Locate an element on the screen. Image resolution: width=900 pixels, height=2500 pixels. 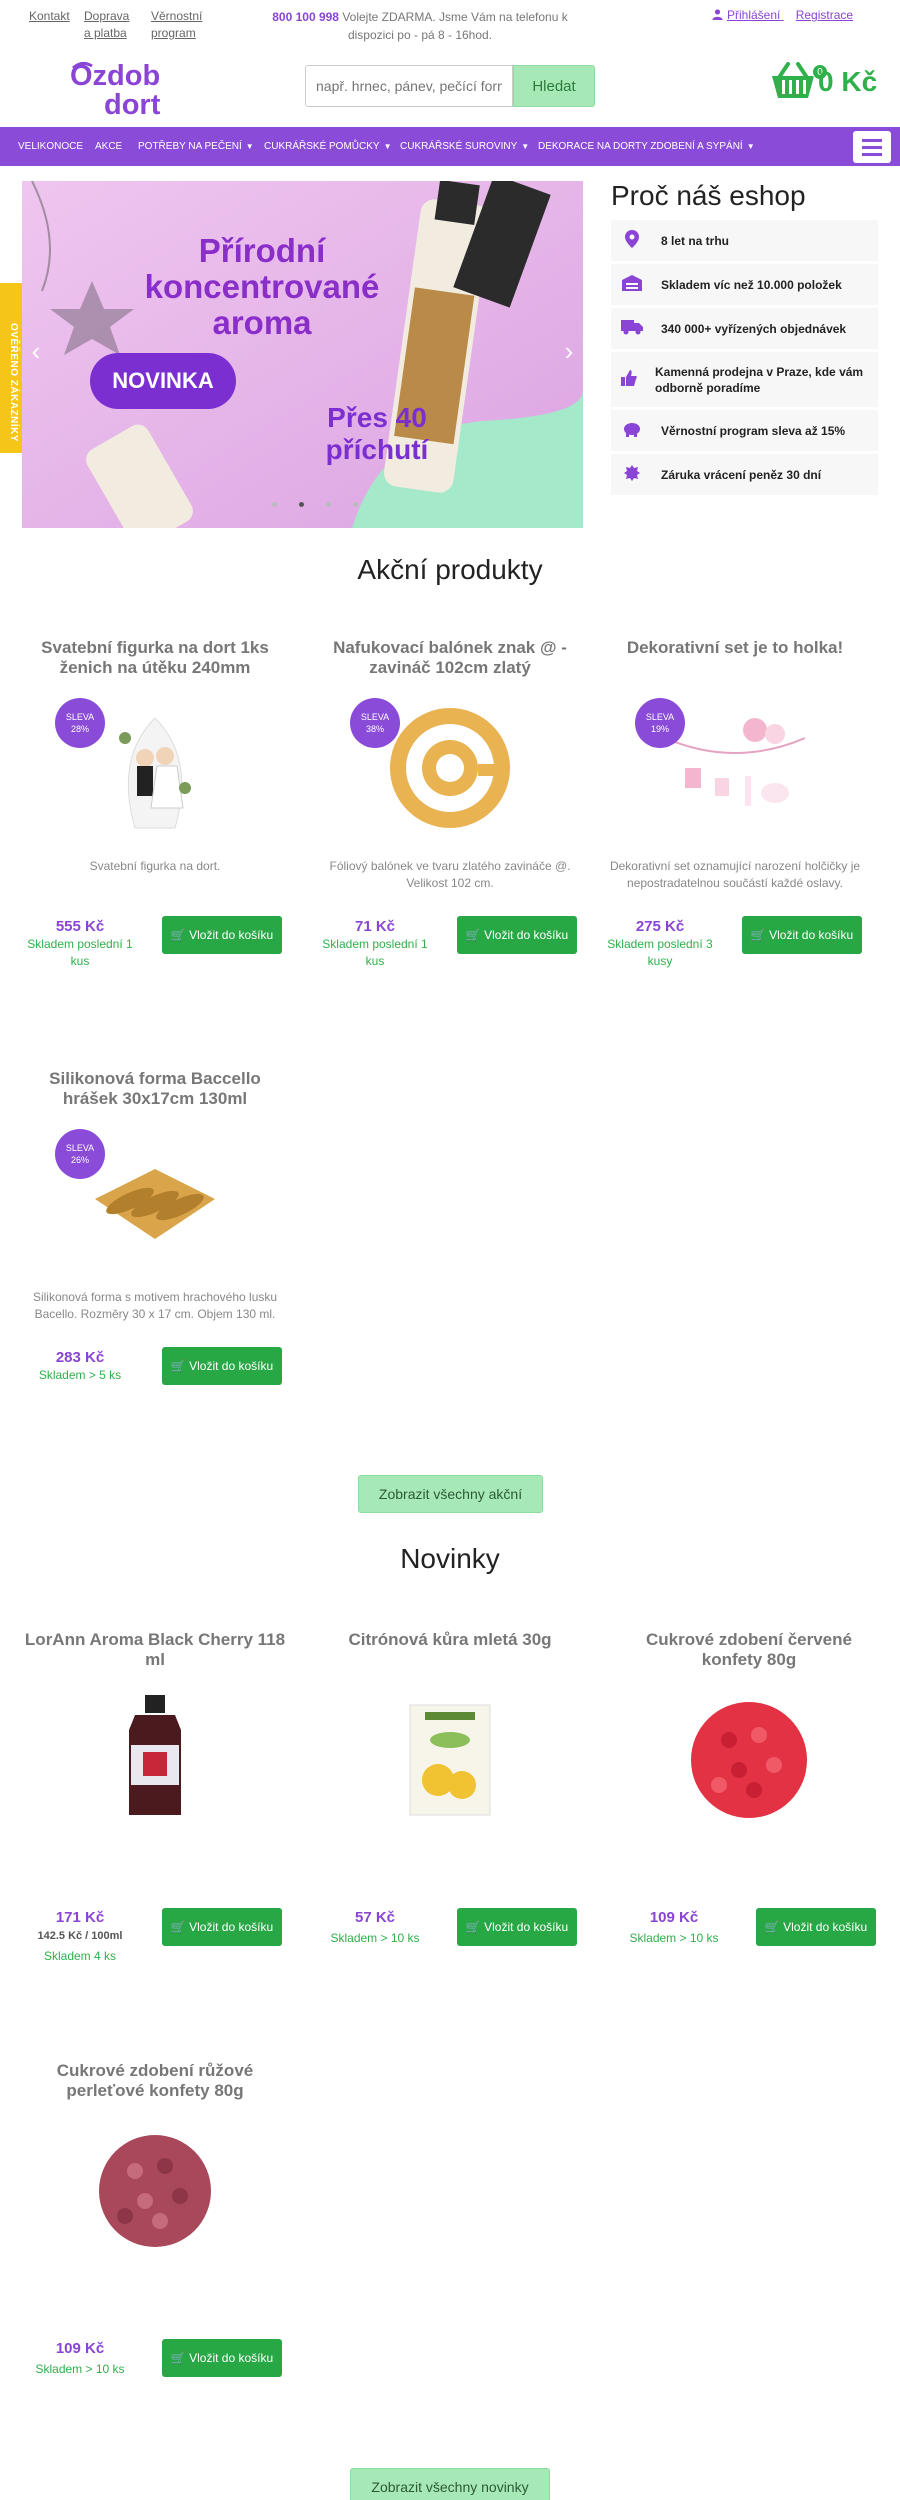
why-item-label: 340 000+ vyřízených objednávek is located at coordinates (754, 328).